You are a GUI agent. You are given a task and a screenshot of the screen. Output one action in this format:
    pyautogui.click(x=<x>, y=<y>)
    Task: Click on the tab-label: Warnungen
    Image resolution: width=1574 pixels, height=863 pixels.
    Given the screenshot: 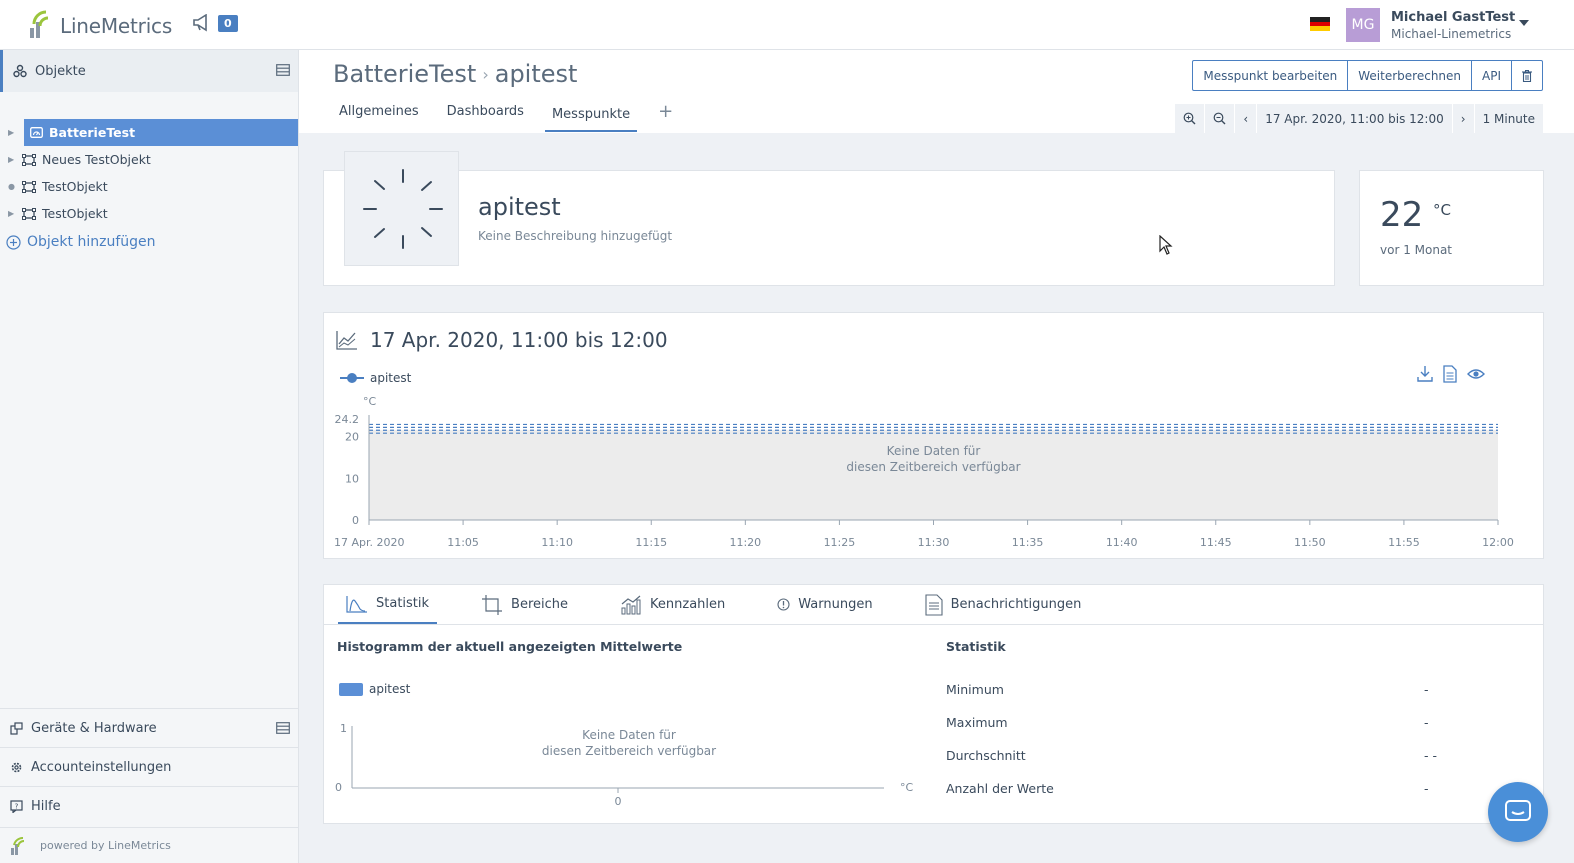 What is the action you would take?
    pyautogui.click(x=835, y=604)
    